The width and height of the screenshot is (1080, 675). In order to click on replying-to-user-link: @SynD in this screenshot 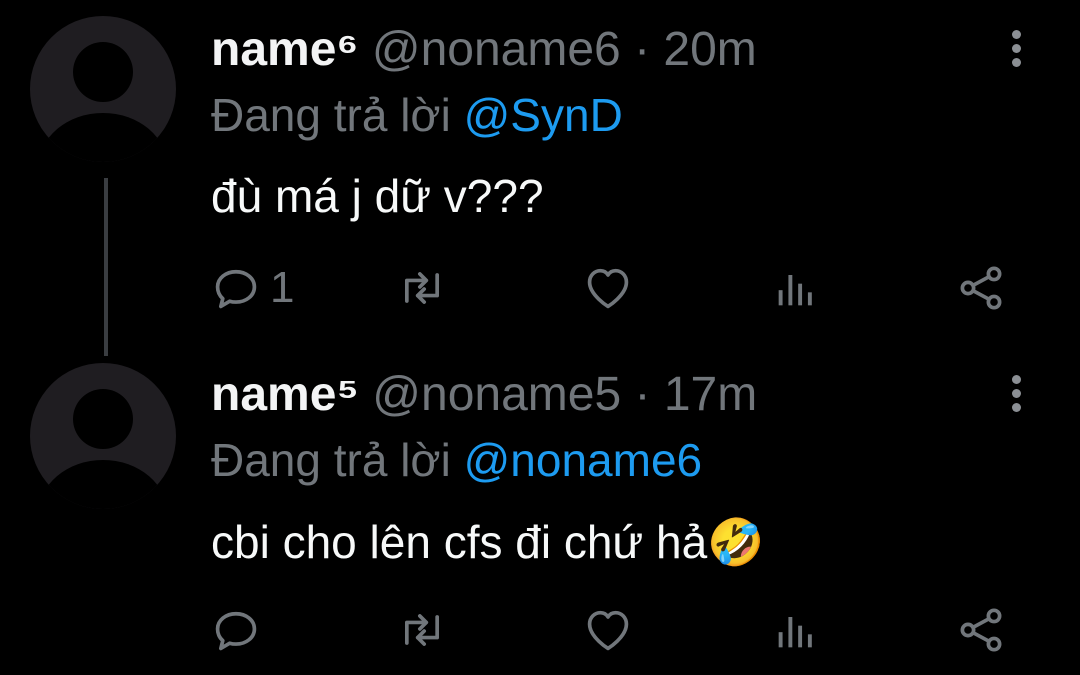, I will do `click(543, 115)`.